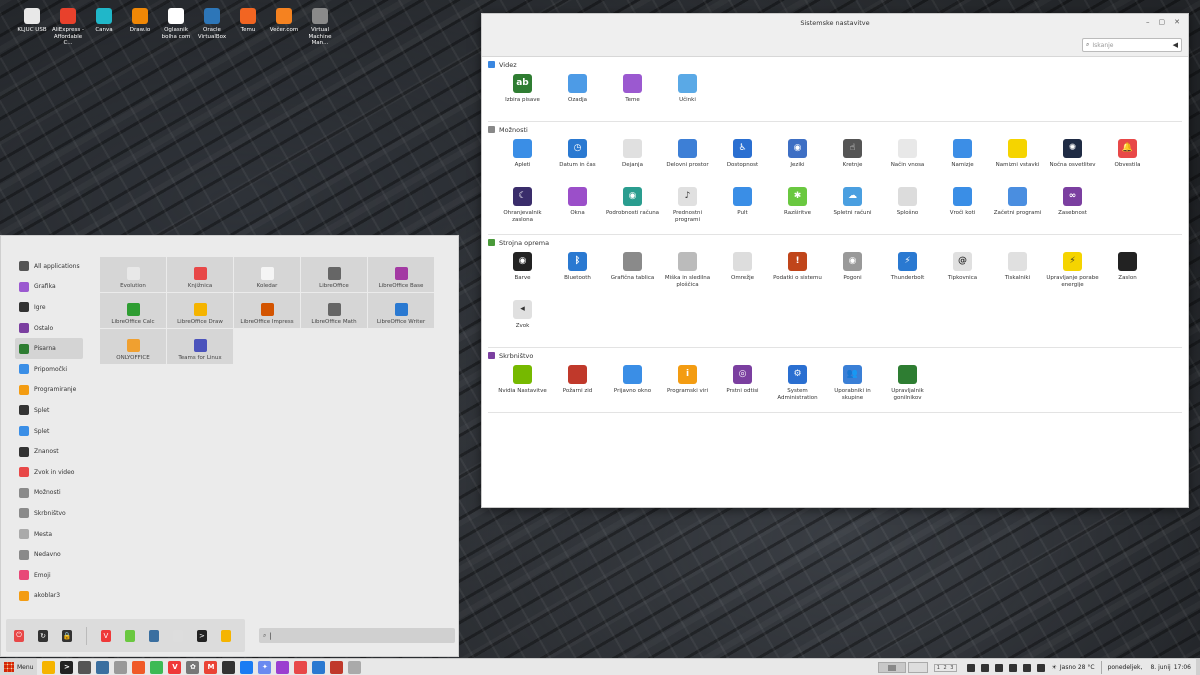 This screenshot has width=1200, height=675. I want to click on settings-item: Zaslon, so click(1127, 271).